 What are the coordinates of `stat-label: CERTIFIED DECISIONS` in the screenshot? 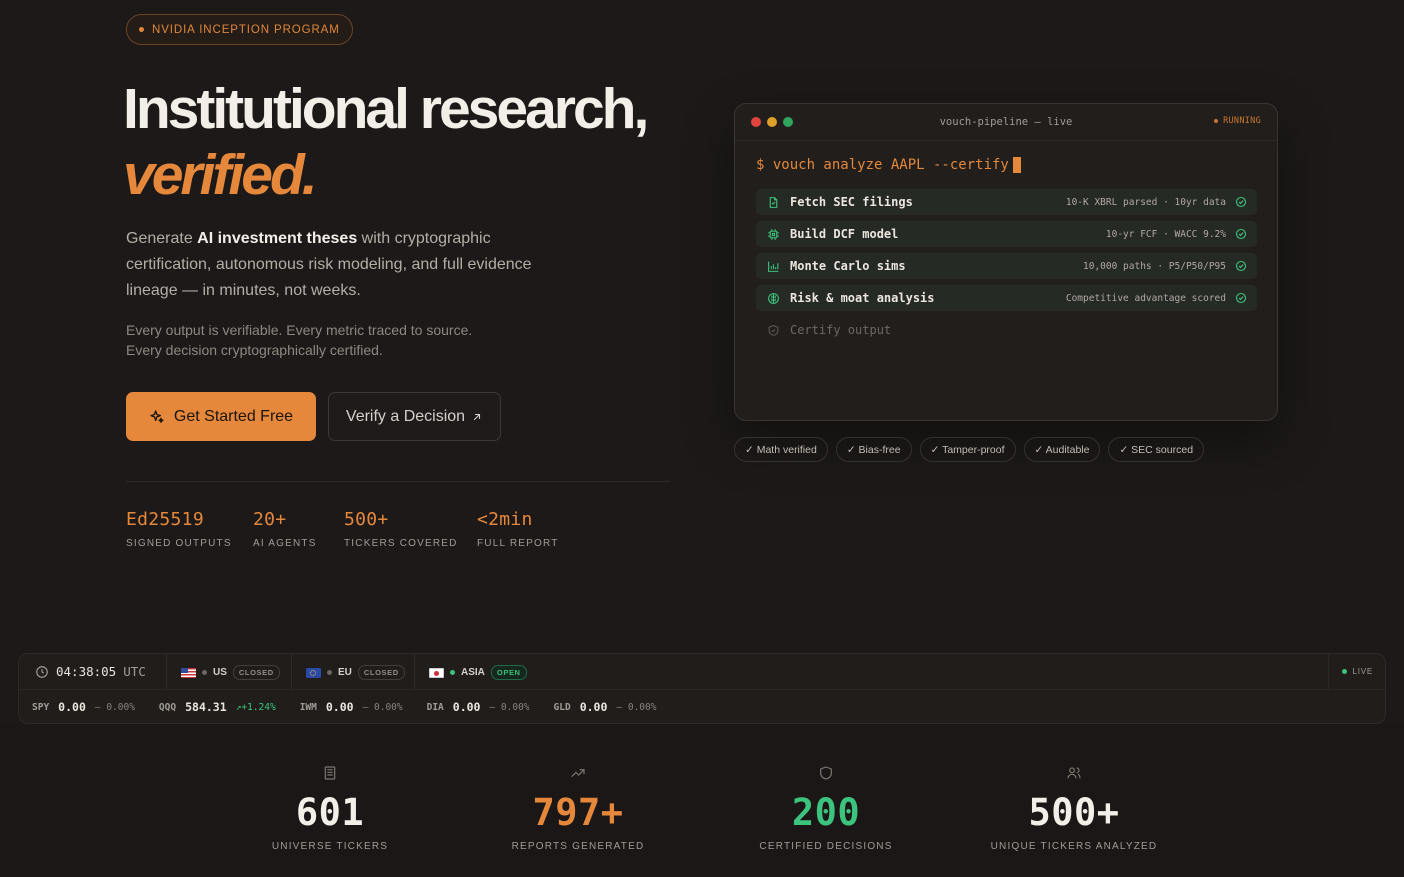 It's located at (826, 846).